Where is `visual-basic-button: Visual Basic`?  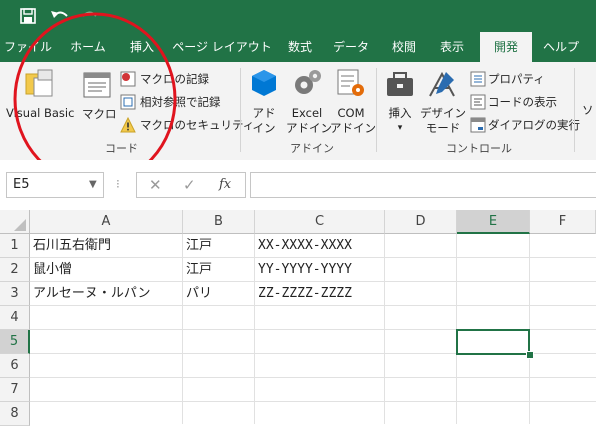
visual-basic-button: Visual Basic is located at coordinates (40, 98).